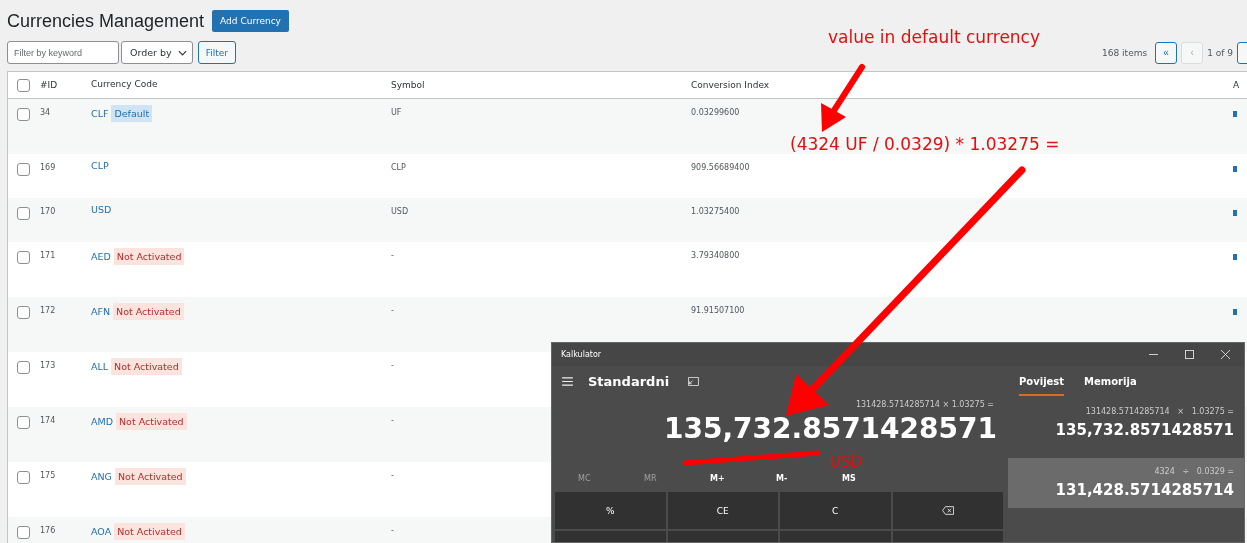 Image resolution: width=1247 pixels, height=543 pixels. What do you see at coordinates (846, 462) in the screenshot?
I see `annotation-text: USD` at bounding box center [846, 462].